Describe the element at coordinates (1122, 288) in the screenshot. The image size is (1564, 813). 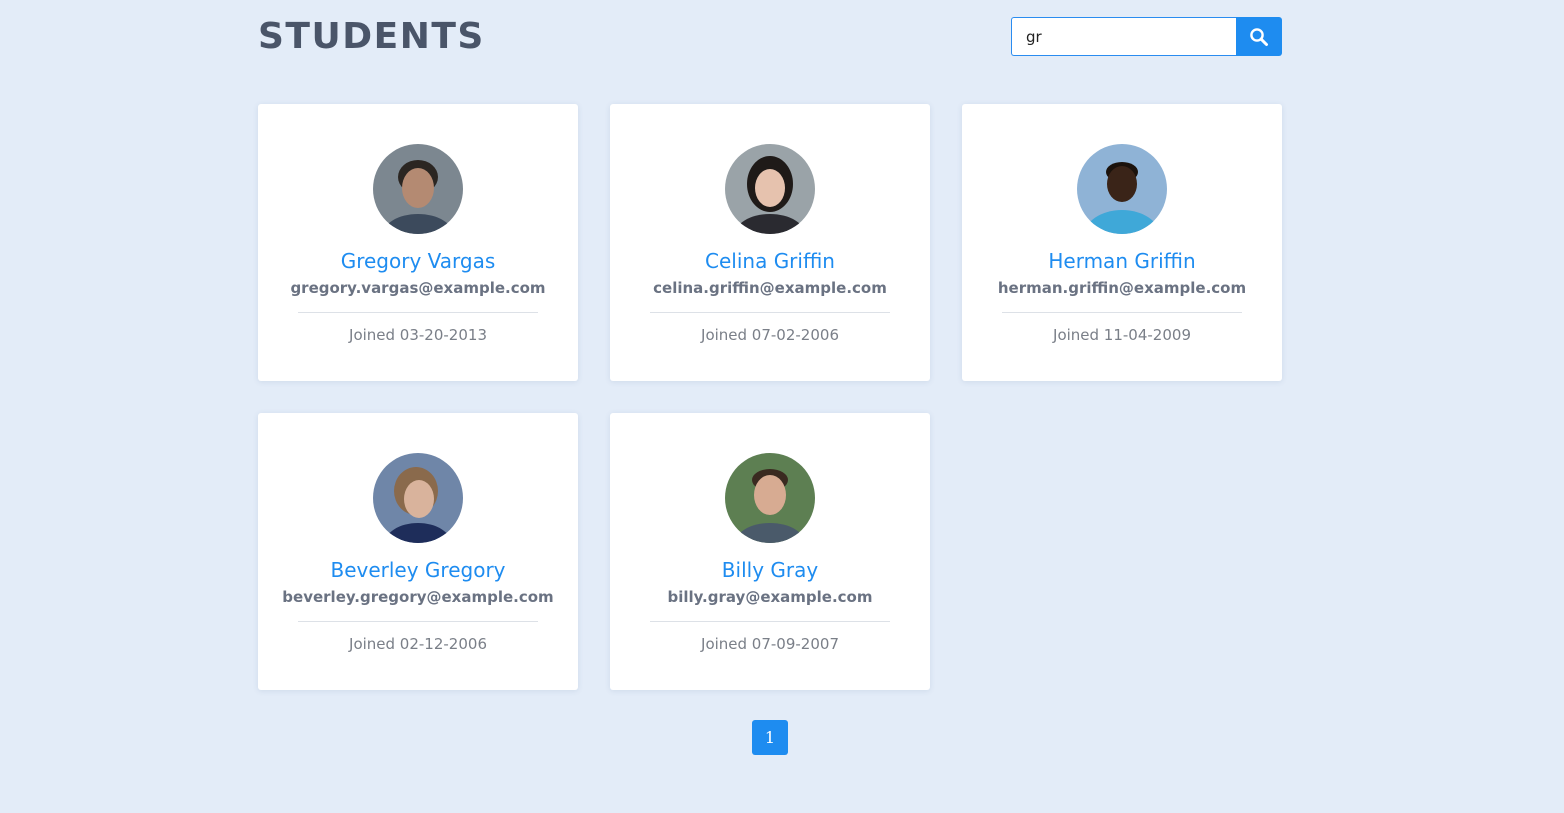
I see `student-email: herman.griffin@example.com` at that location.